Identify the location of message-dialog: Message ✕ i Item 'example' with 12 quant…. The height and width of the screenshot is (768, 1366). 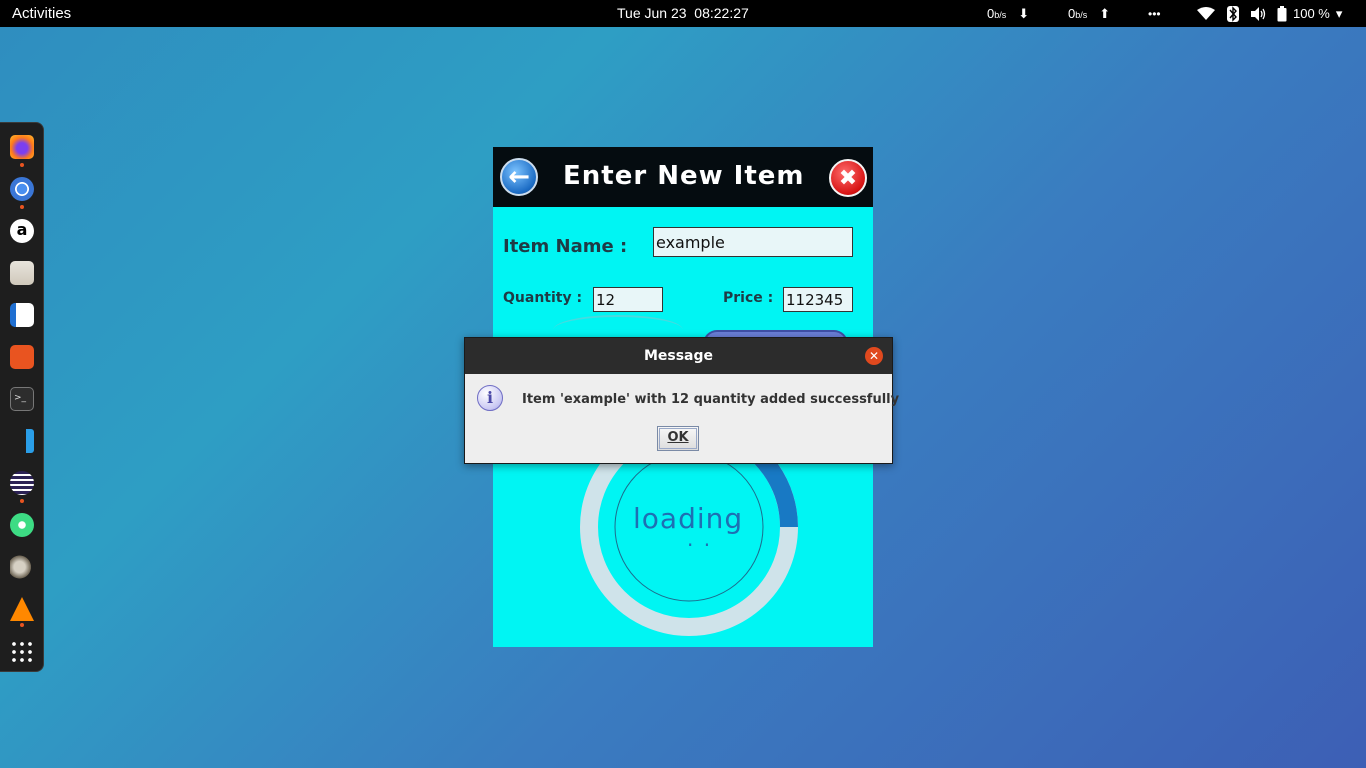
(681, 400).